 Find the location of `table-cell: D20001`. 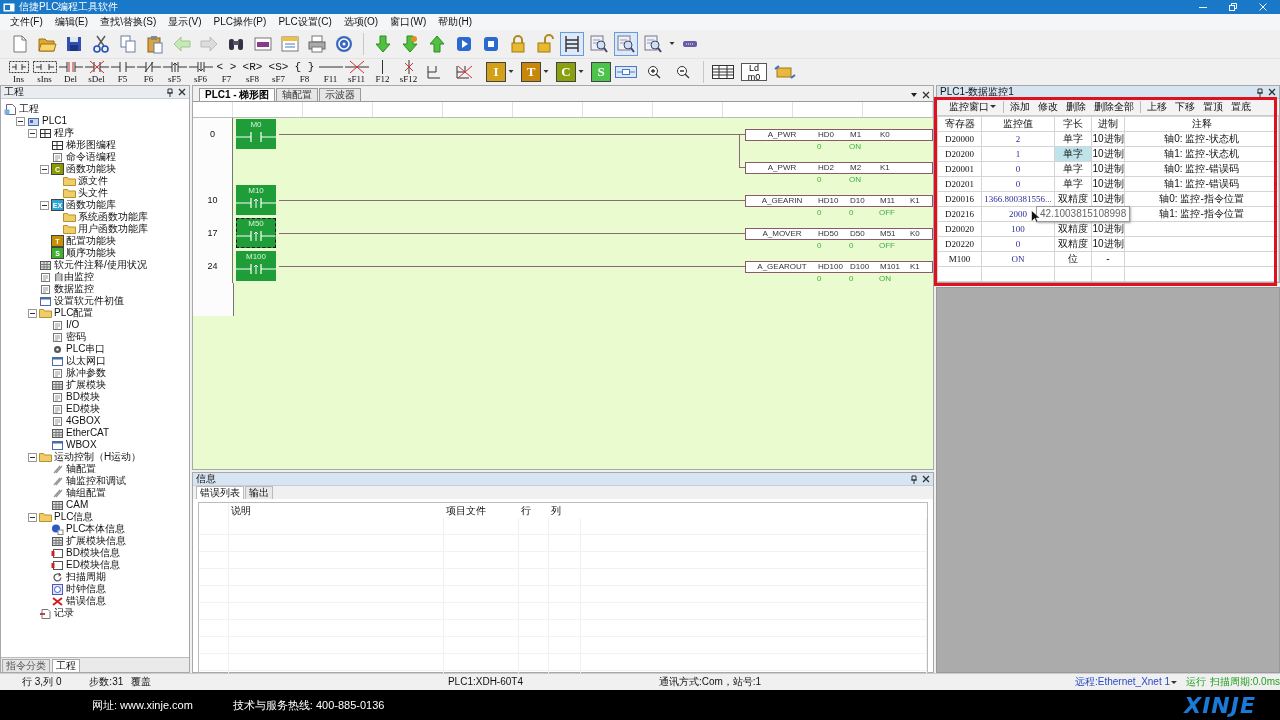

table-cell: D20001 is located at coordinates (959, 169).